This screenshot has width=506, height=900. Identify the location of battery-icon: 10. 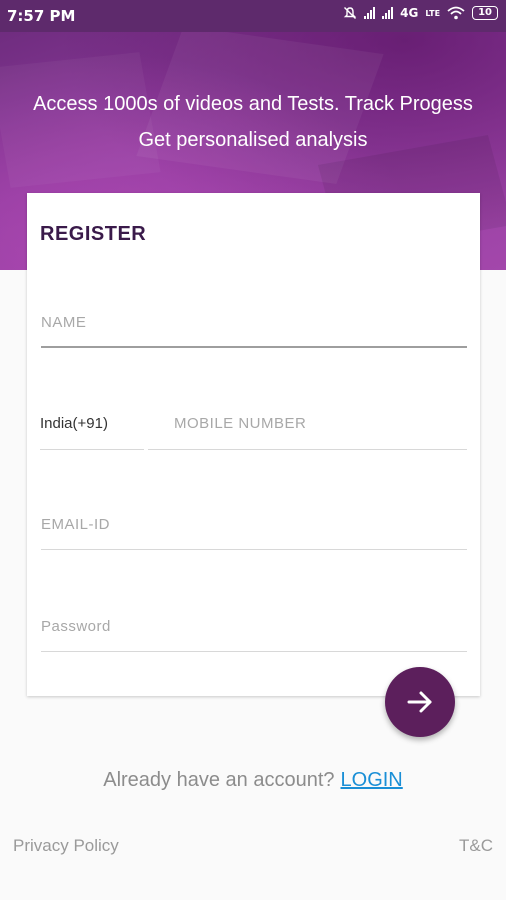
(485, 13).